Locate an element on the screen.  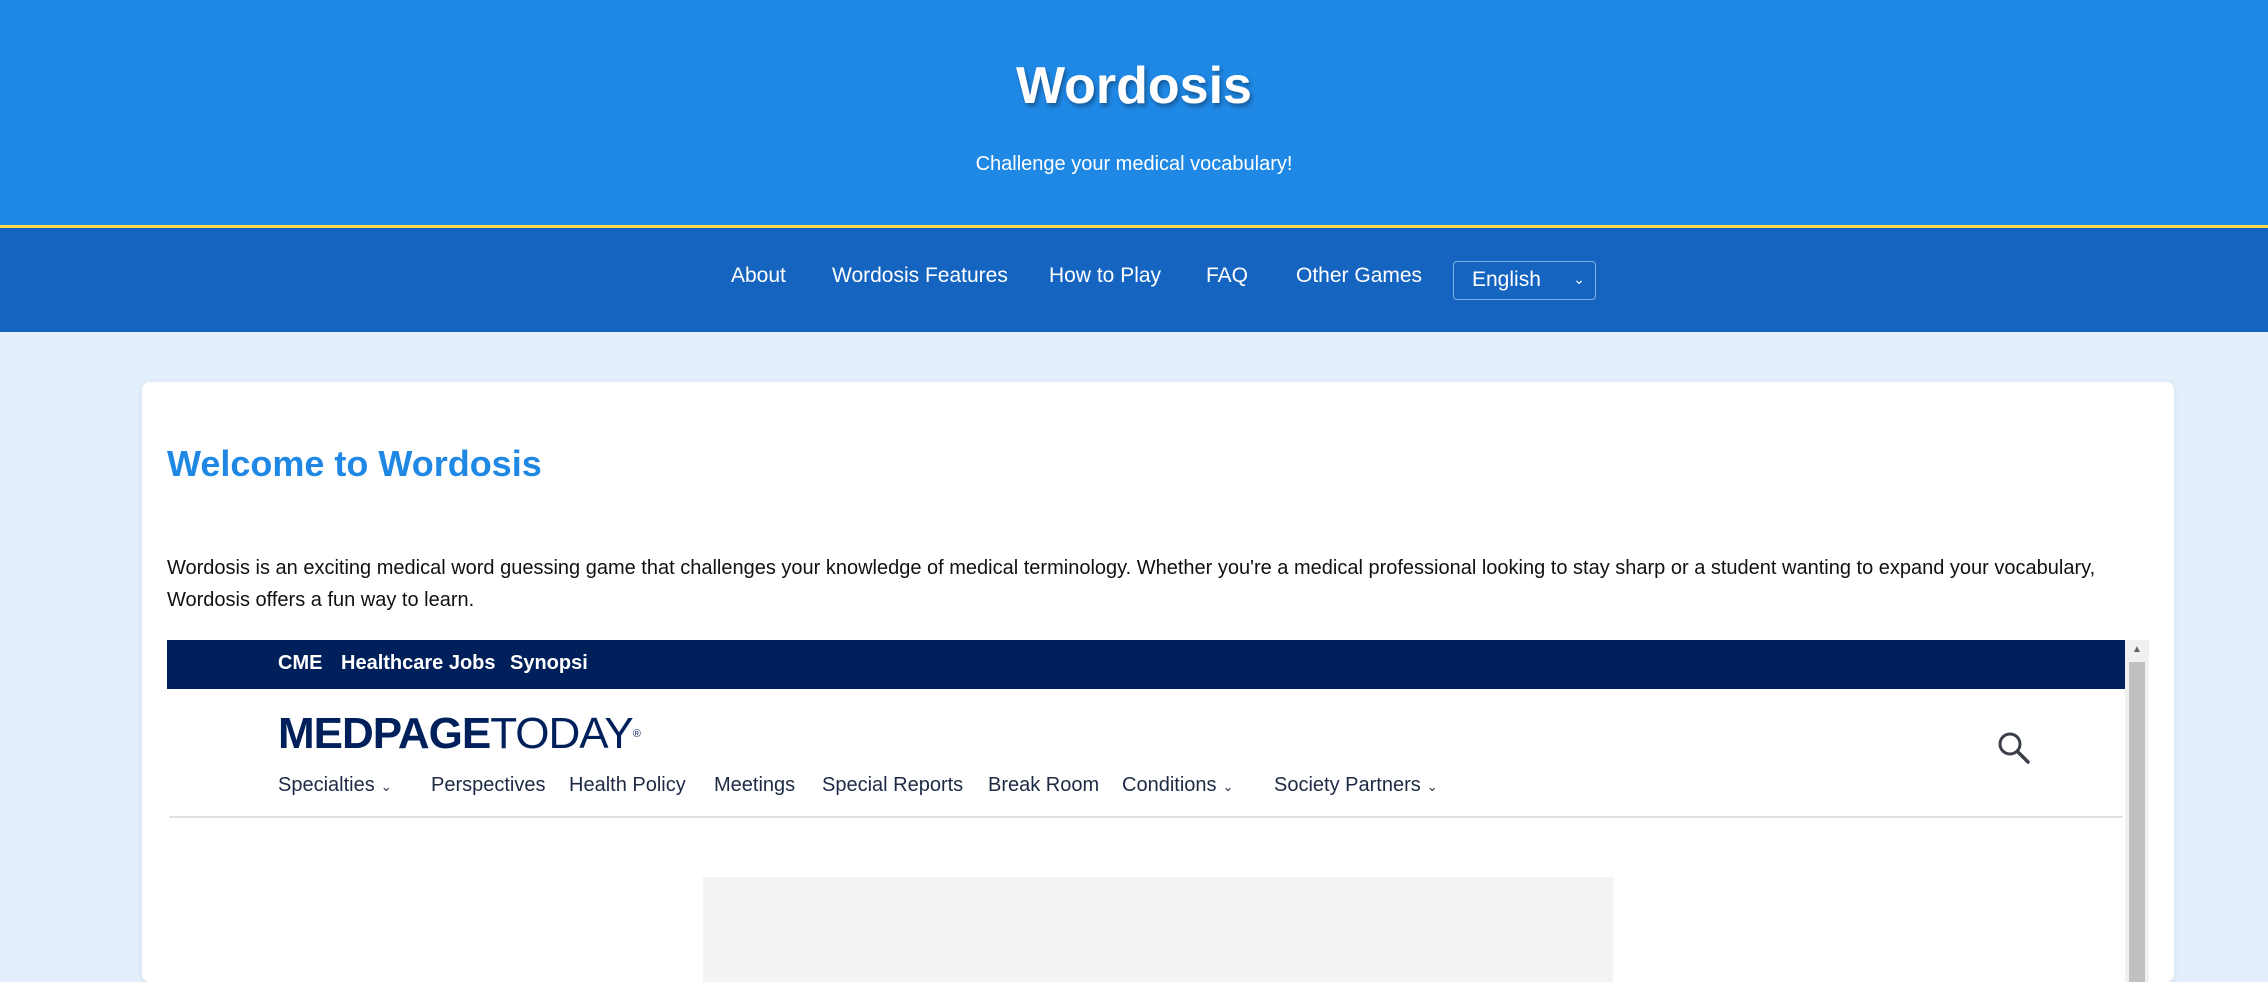
embed-scrollbar: ▲ is located at coordinates (2137, 811).